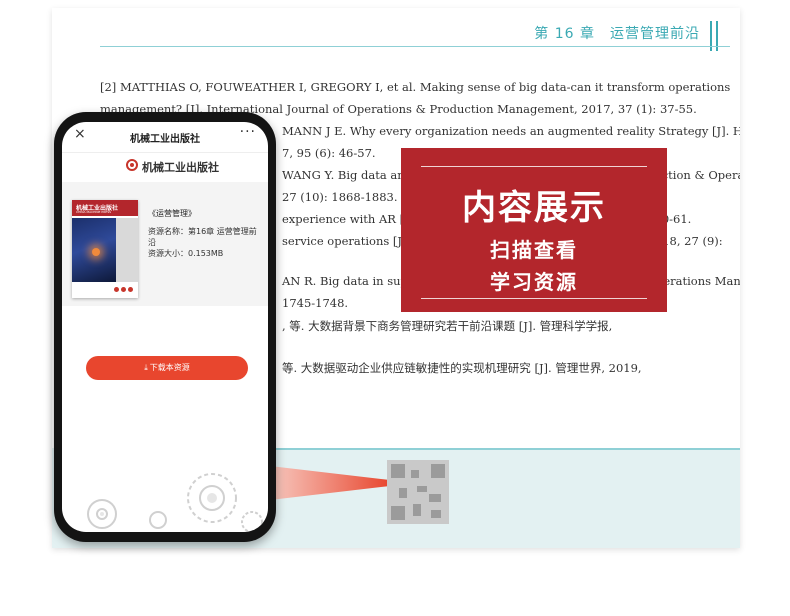 The height and width of the screenshot is (616, 790). What do you see at coordinates (248, 132) in the screenshot?
I see `more-icon: ···` at bounding box center [248, 132].